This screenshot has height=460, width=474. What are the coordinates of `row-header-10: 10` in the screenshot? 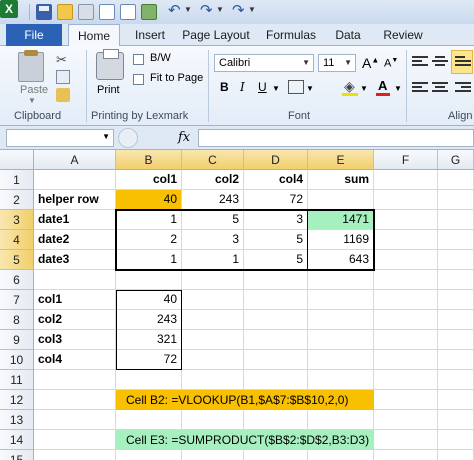 It's located at (17, 360).